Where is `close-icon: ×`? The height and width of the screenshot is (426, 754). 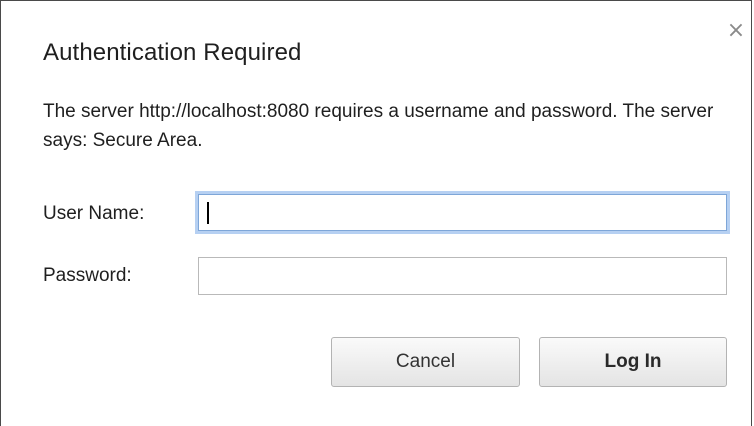 close-icon: × is located at coordinates (736, 31).